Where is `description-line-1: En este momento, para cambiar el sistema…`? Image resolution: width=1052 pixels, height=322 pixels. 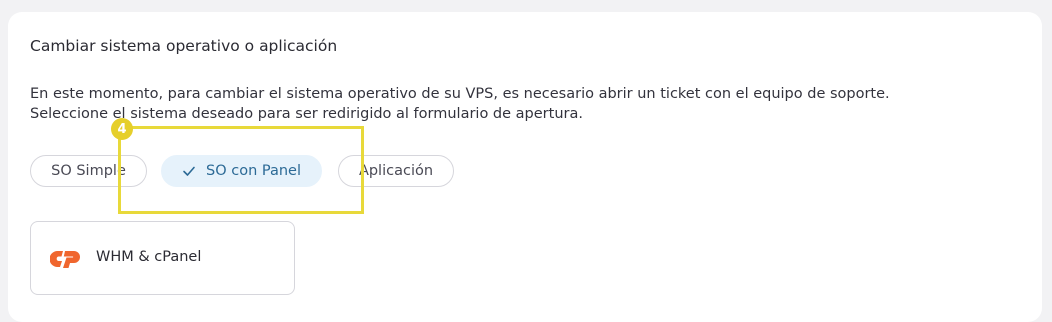
description-line-1: En este momento, para cambiar el sistema… is located at coordinates (460, 94).